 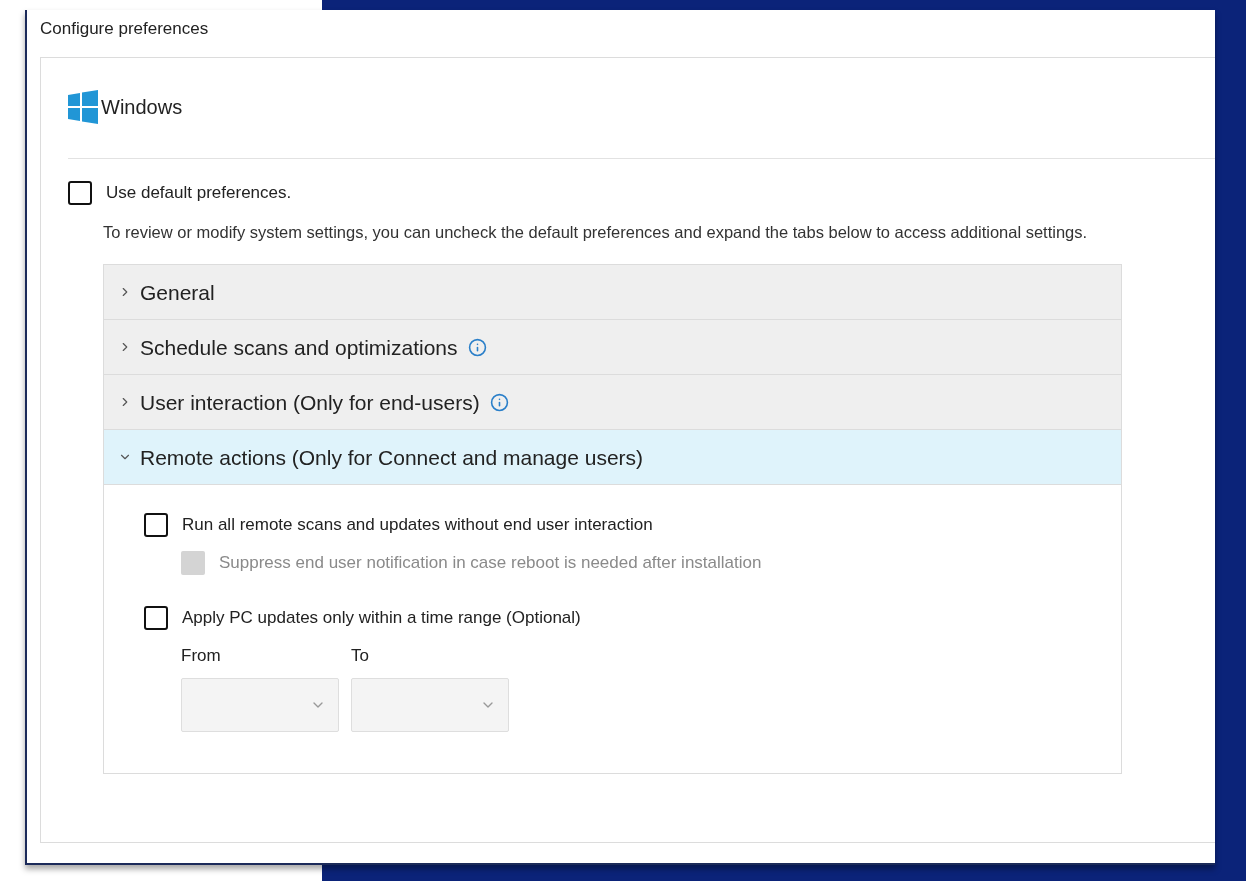 What do you see at coordinates (612, 347) in the screenshot?
I see `accordion-header: Schedule scans and optimizations` at bounding box center [612, 347].